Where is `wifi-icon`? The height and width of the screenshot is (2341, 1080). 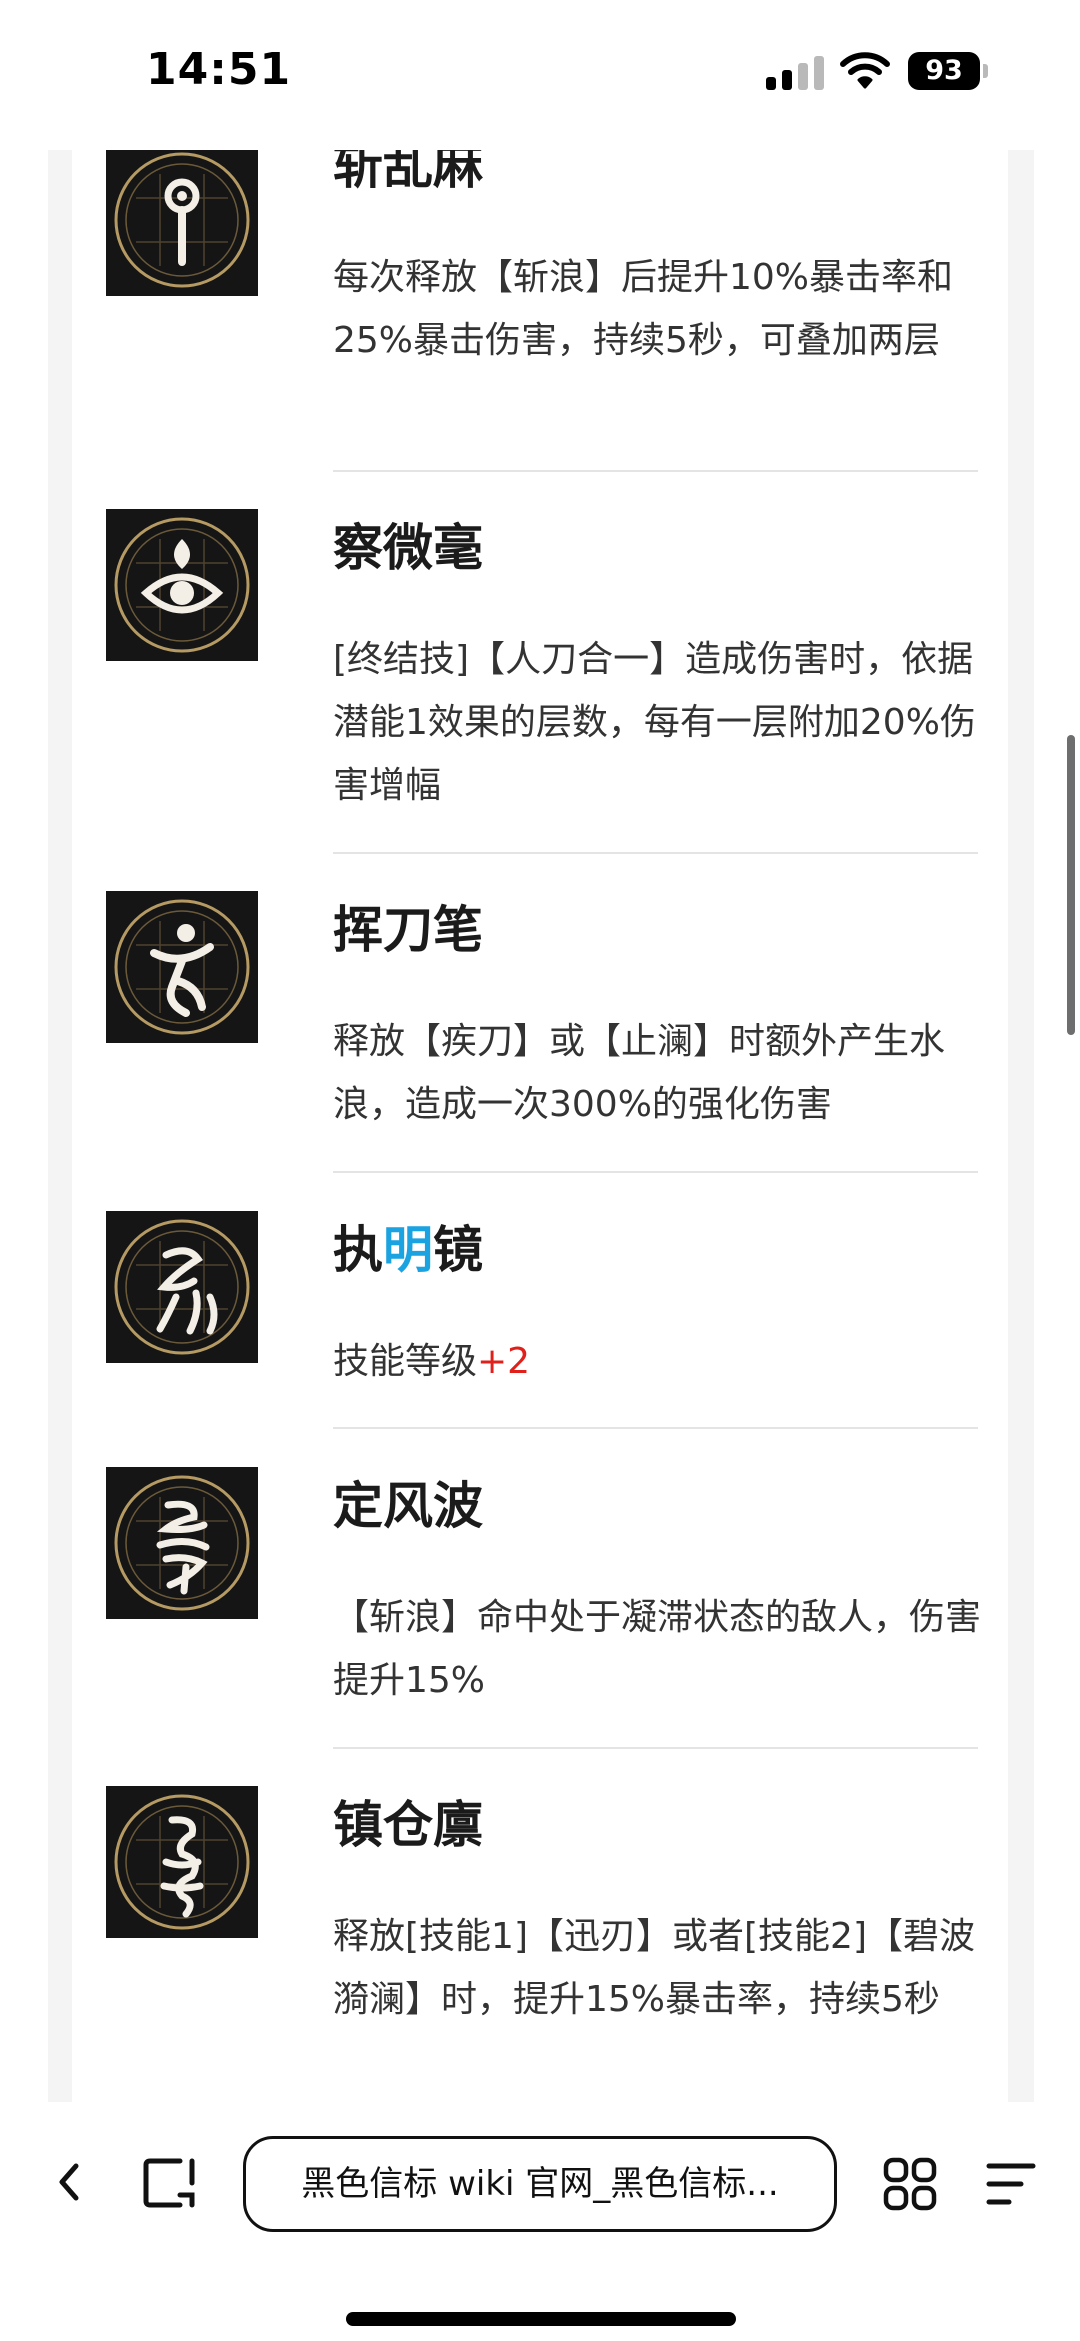 wifi-icon is located at coordinates (865, 70).